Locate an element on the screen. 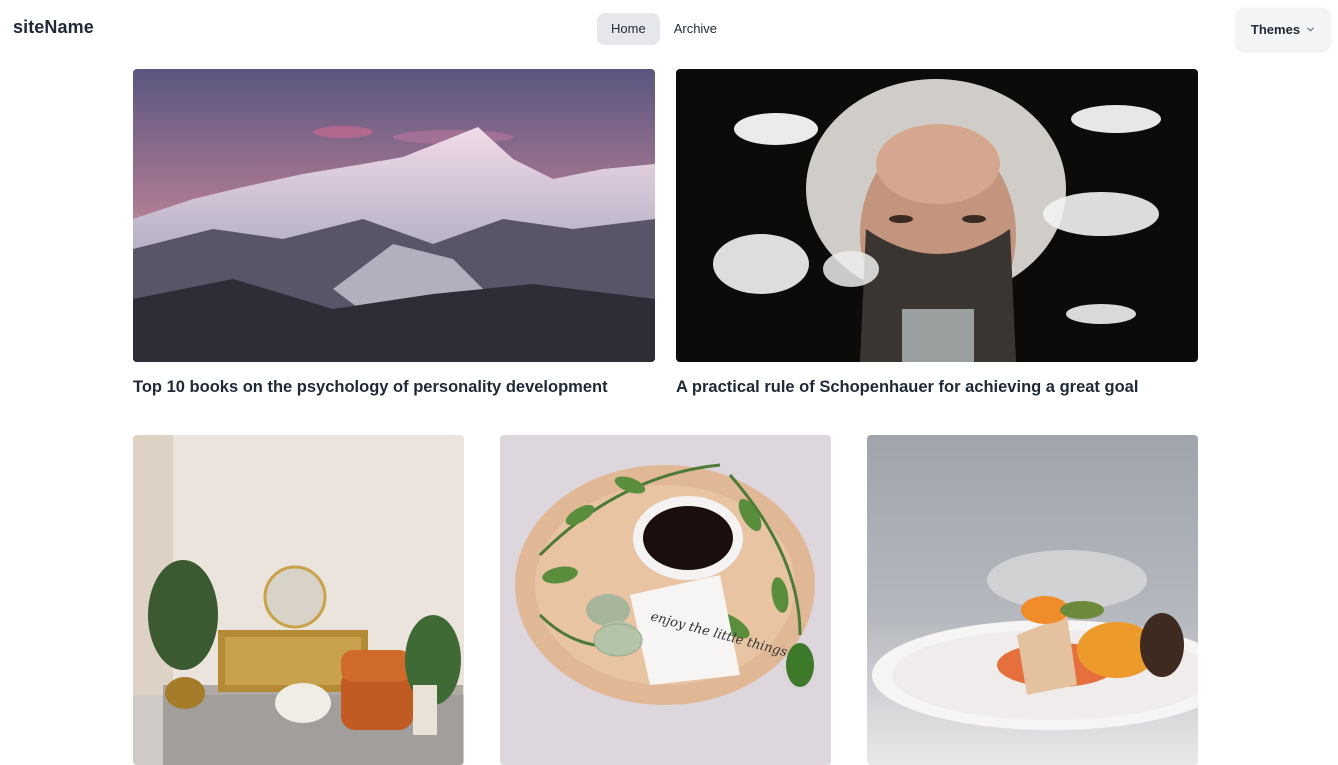 This screenshot has height=765, width=1338. main-nav: Home Archive is located at coordinates (664, 29).